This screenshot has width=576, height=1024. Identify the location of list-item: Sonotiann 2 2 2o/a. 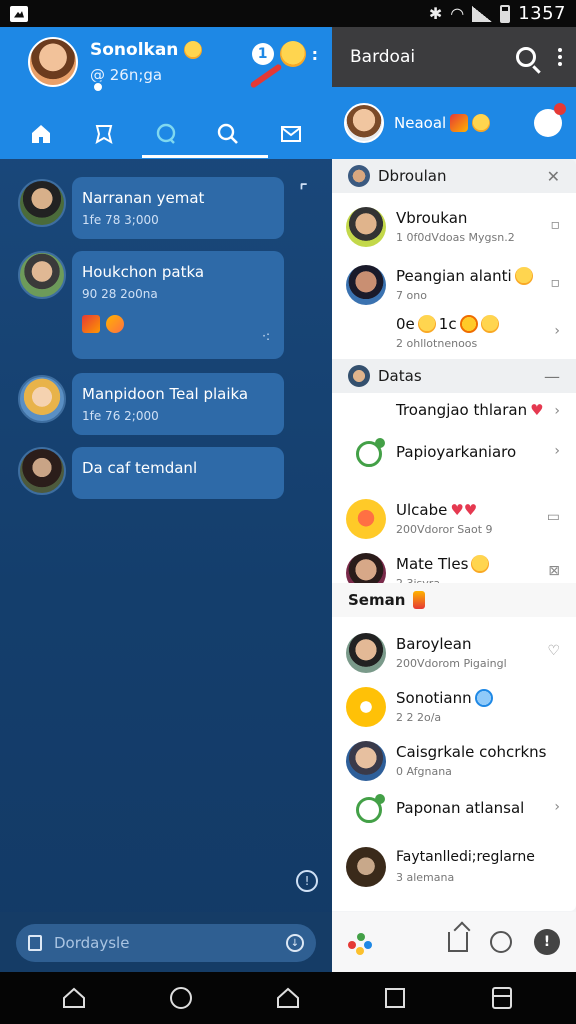
(454, 707).